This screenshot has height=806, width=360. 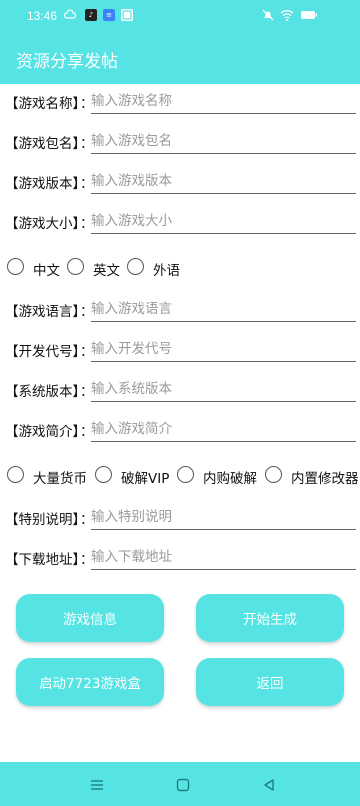 I want to click on feature-radio-iap: 内购破解, so click(x=219, y=476).